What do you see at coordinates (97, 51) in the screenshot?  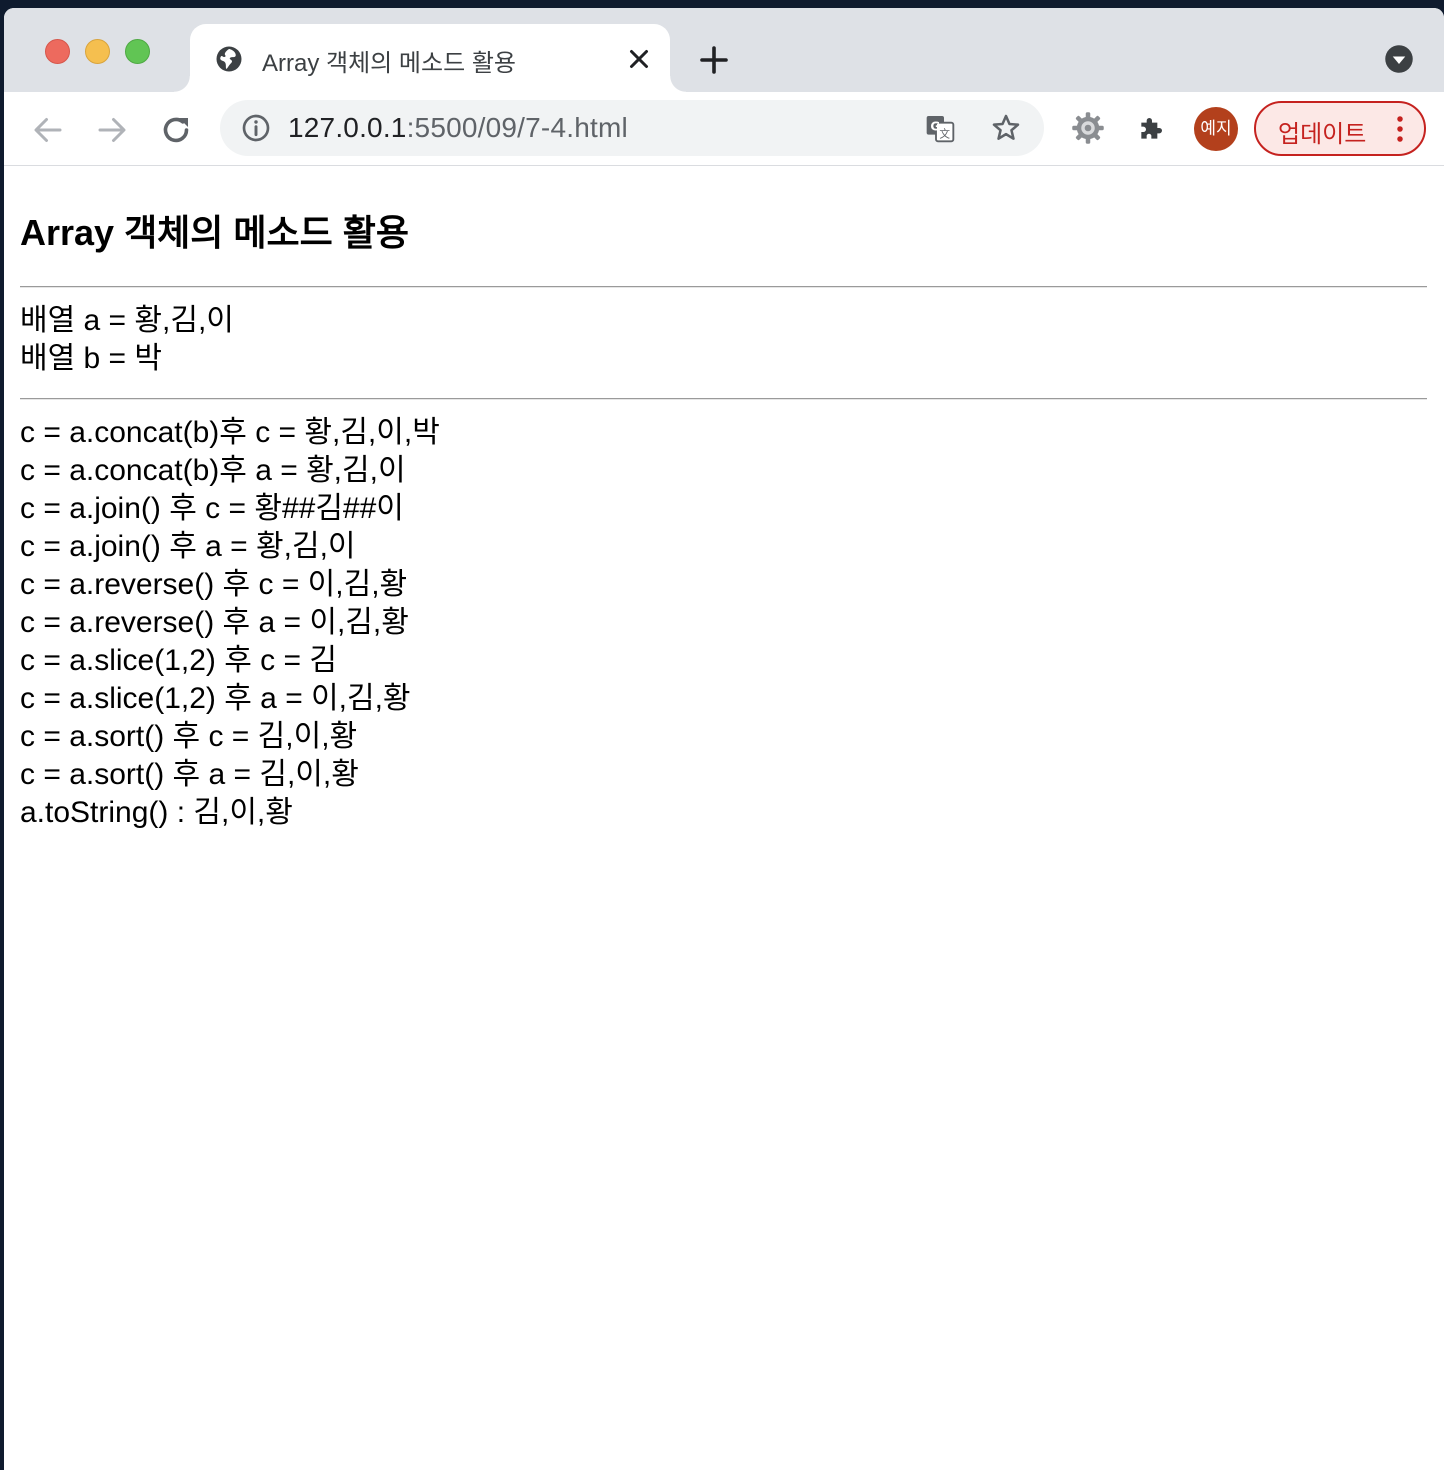 I see `window-minimize-button` at bounding box center [97, 51].